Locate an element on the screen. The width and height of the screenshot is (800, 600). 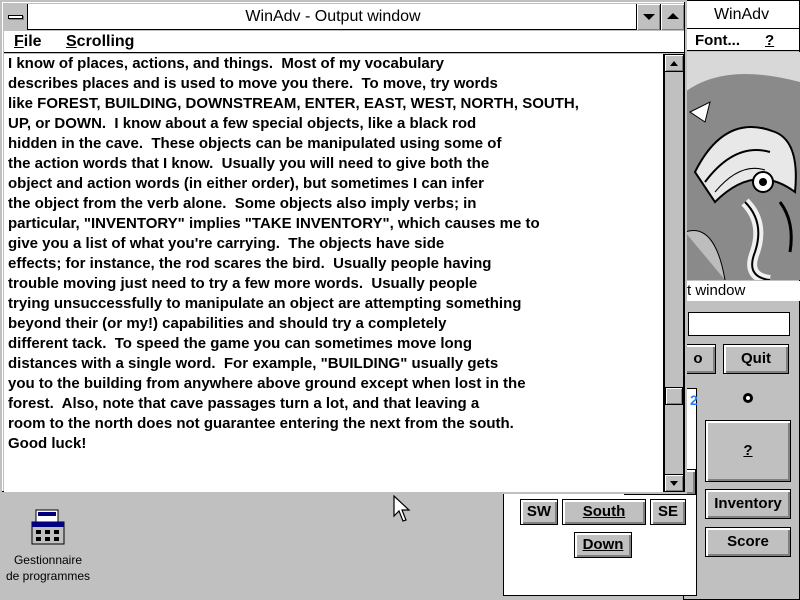
help-button: ? is located at coordinates (748, 451).